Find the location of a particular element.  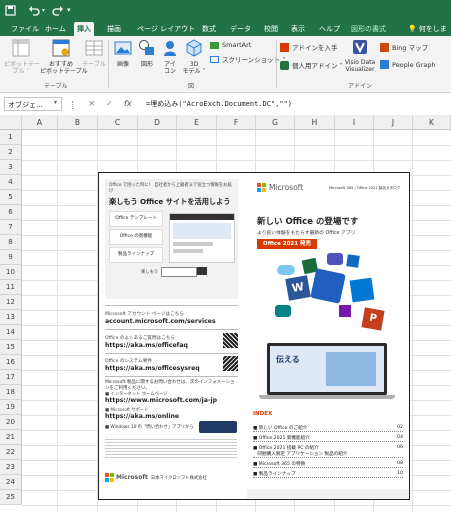

tips-intro: Office で困った時に！ 自社者から上級者まで役立つ情報をお届け is located at coordinates (170, 188).